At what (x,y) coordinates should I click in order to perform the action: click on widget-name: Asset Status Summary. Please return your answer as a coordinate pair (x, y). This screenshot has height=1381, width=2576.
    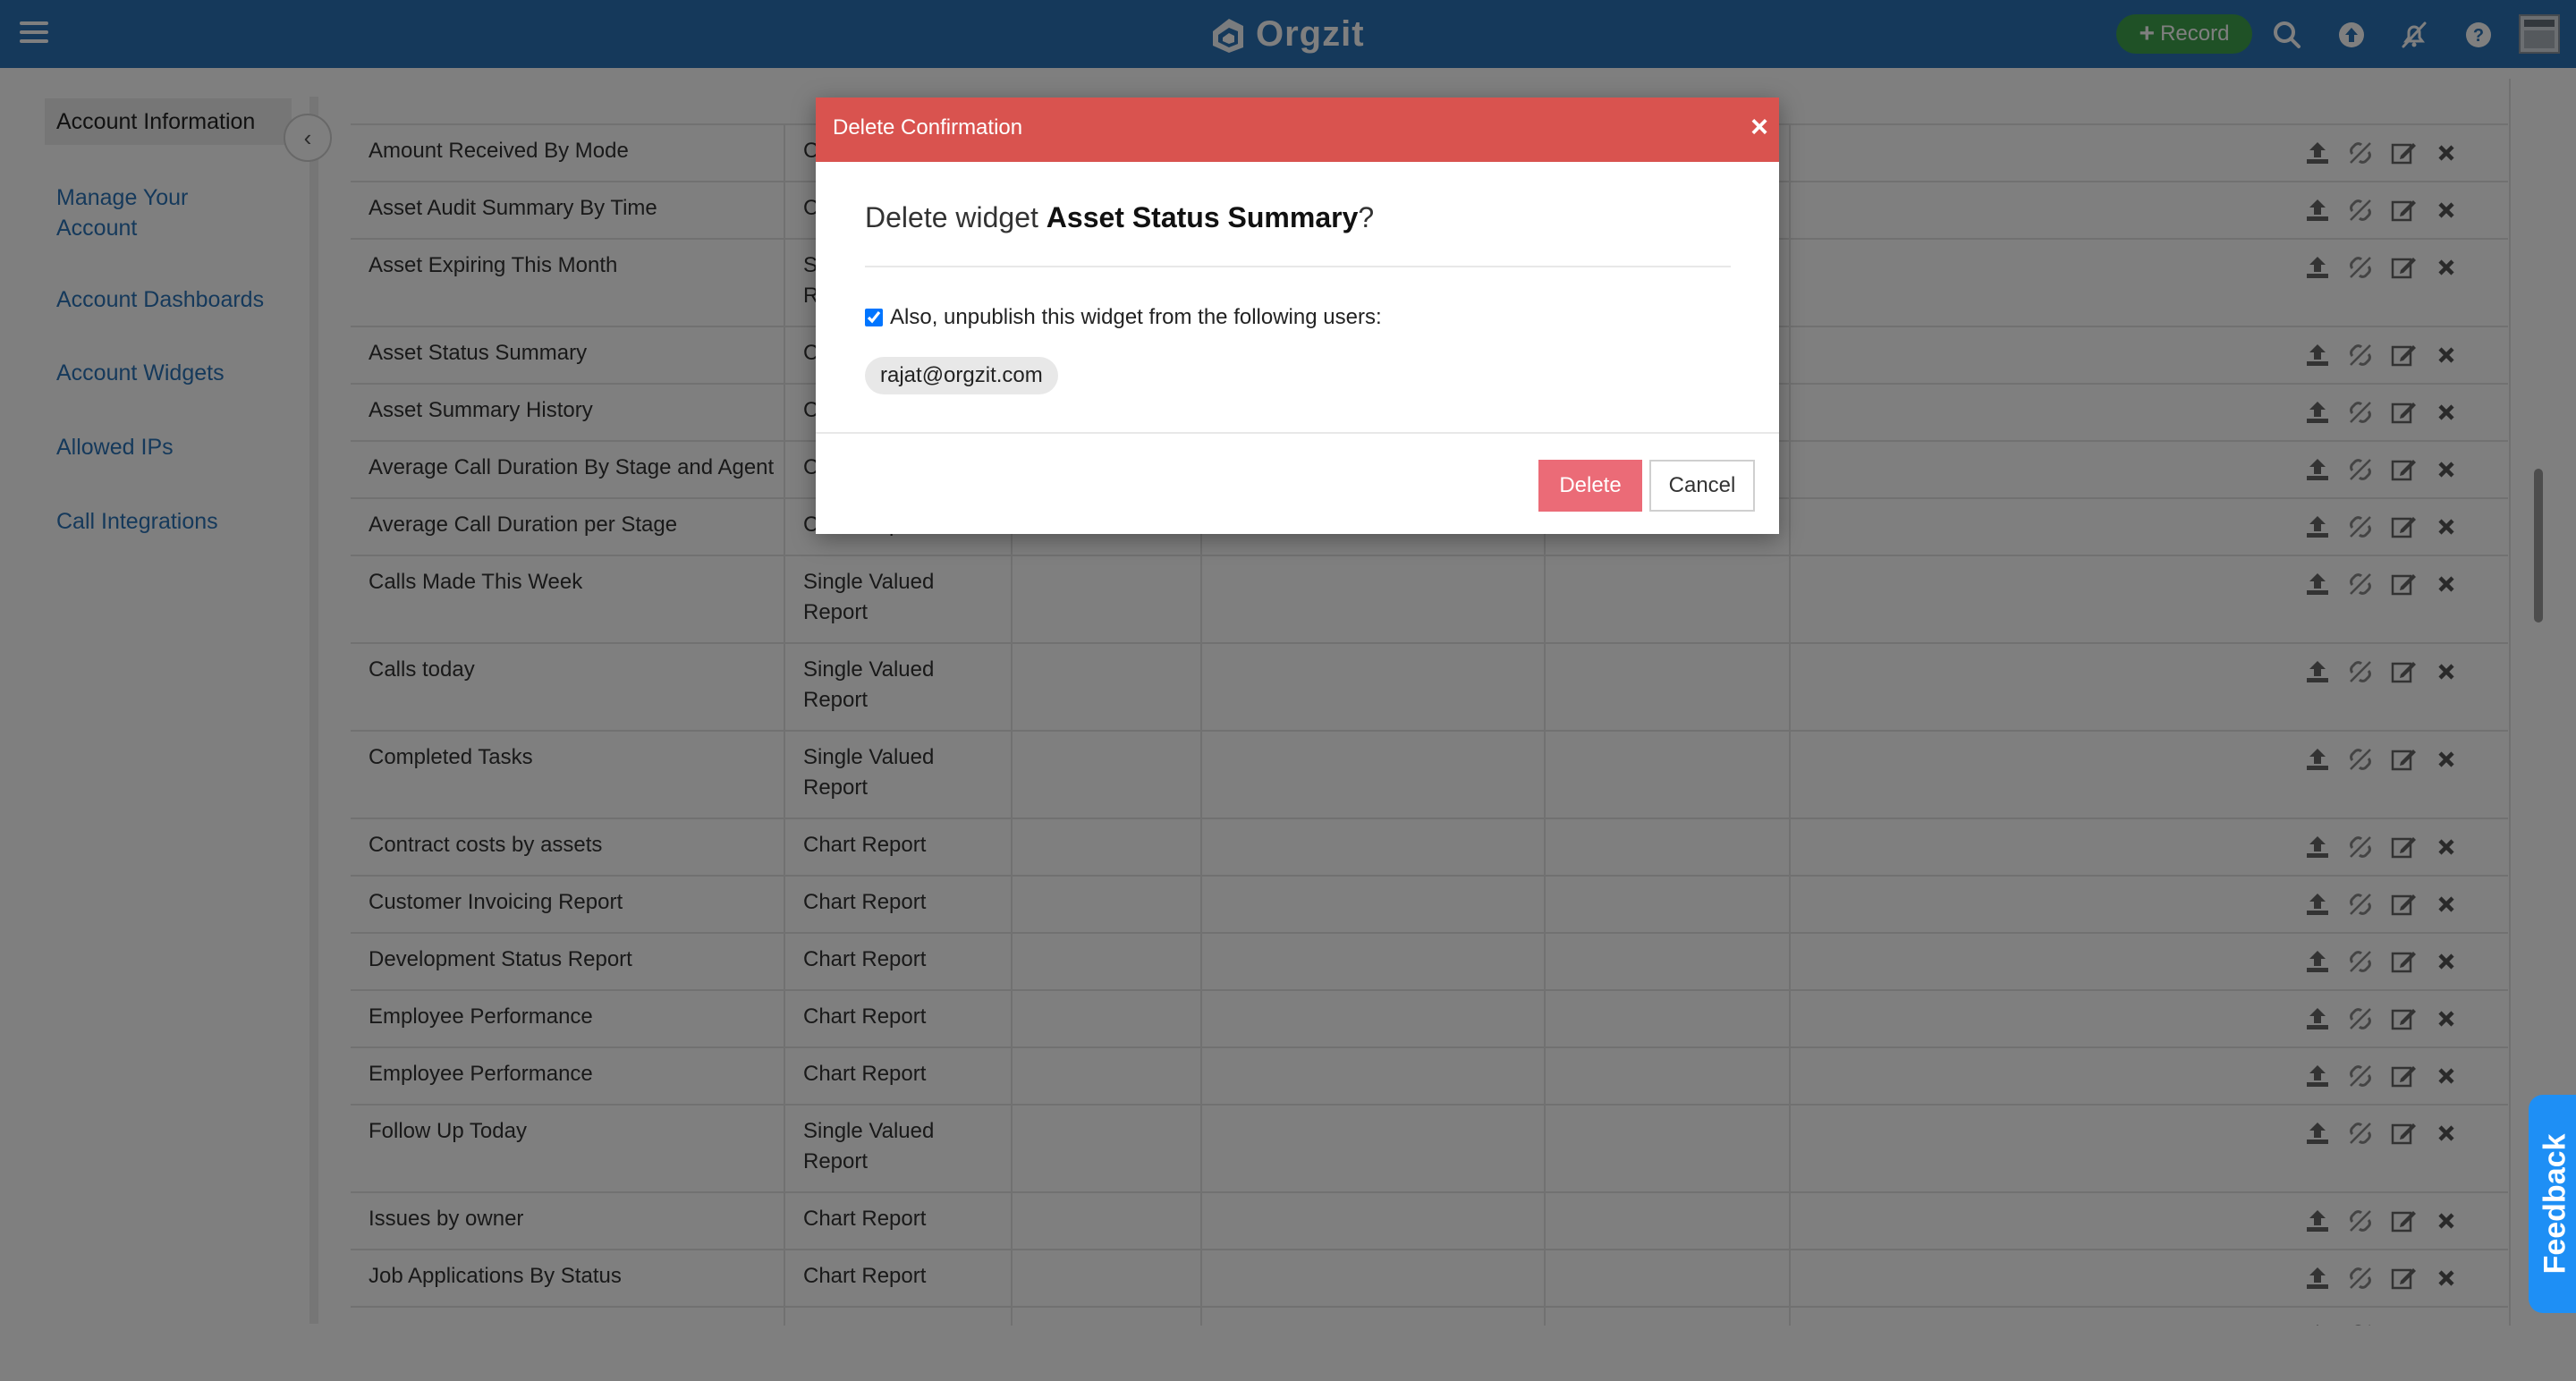
    Looking at the image, I should click on (1202, 217).